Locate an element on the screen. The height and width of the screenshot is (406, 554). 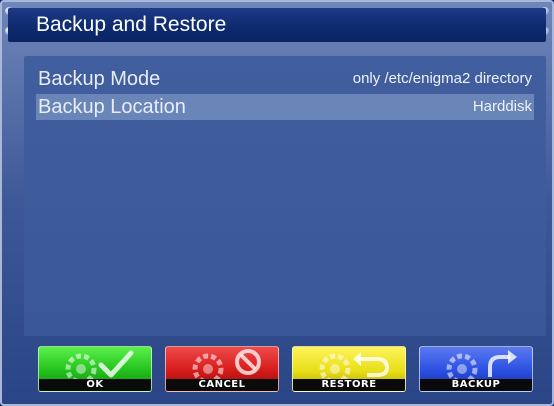
button-label: BACKUP is located at coordinates (476, 385).